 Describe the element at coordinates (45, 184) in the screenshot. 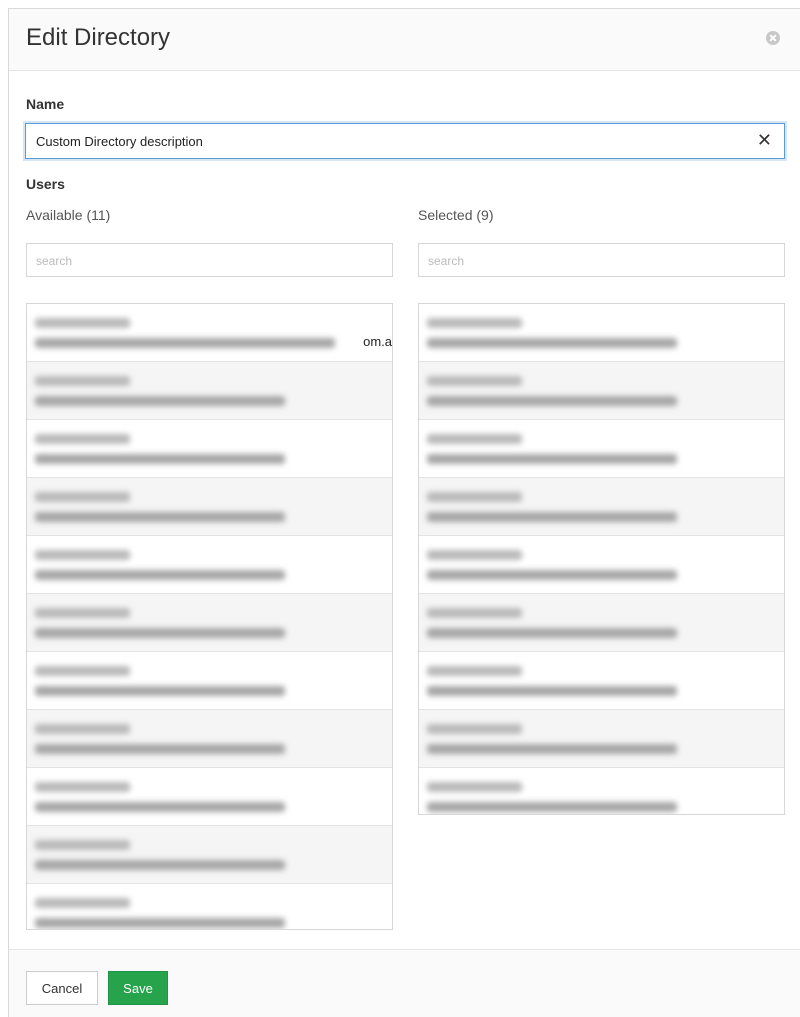

I see `users-label: Users` at that location.